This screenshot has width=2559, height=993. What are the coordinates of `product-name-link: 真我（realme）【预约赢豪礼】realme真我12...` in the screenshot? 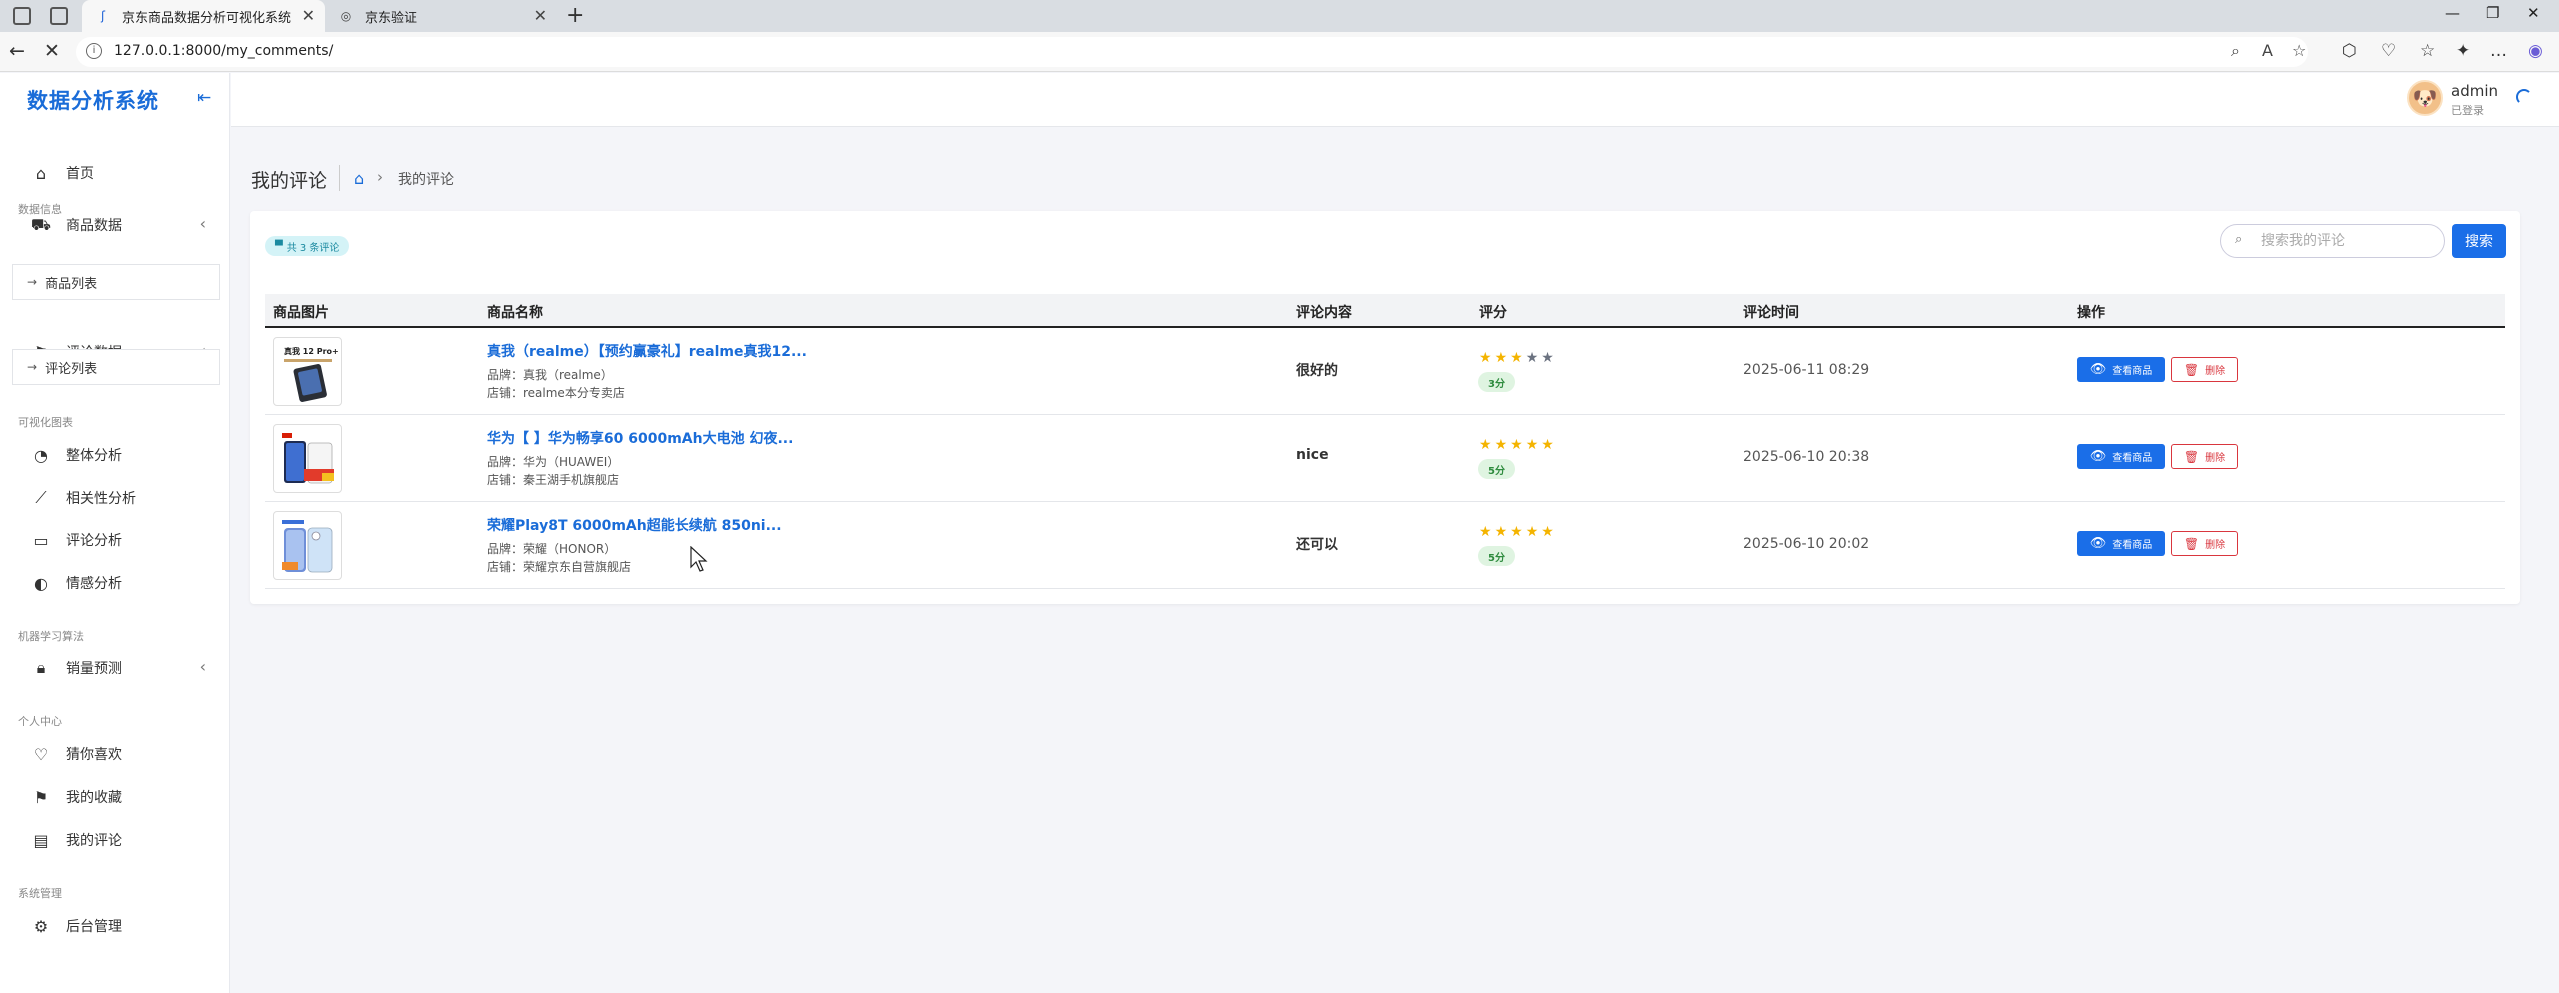 It's located at (647, 351).